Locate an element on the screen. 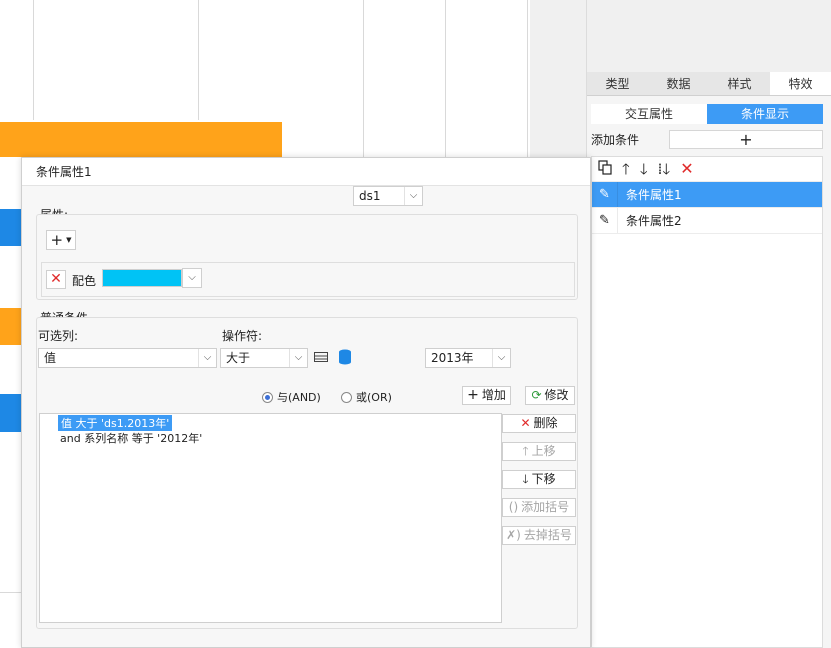 The height and width of the screenshot is (648, 831). radio-and: 与(AND) is located at coordinates (291, 397).